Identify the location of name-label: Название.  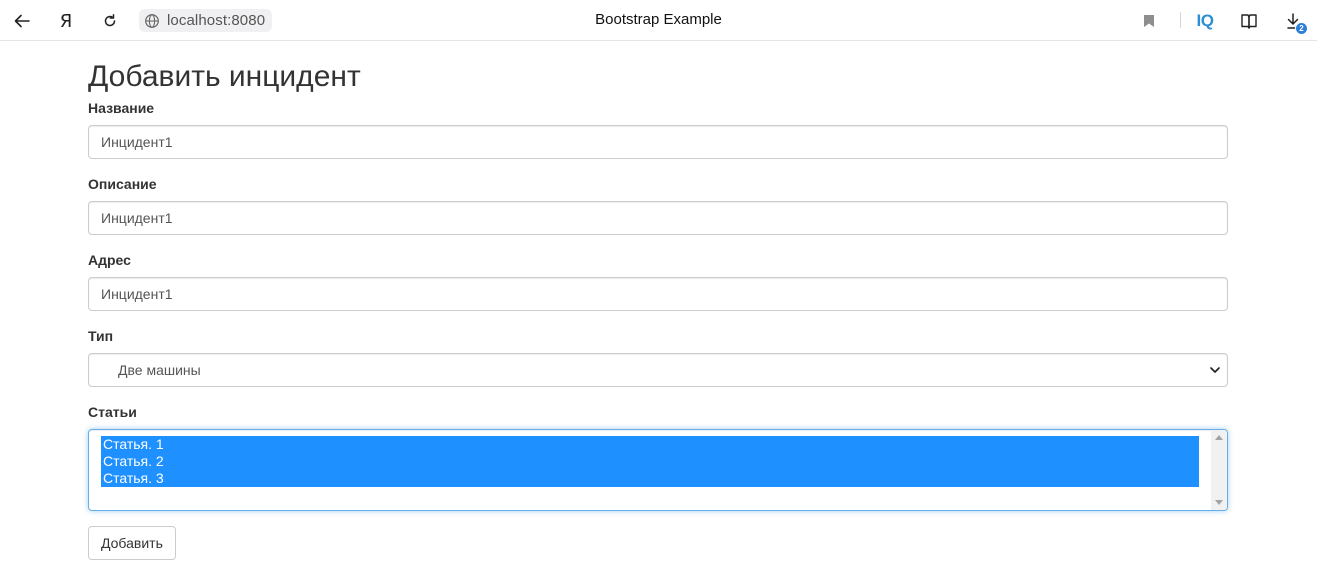
(121, 108).